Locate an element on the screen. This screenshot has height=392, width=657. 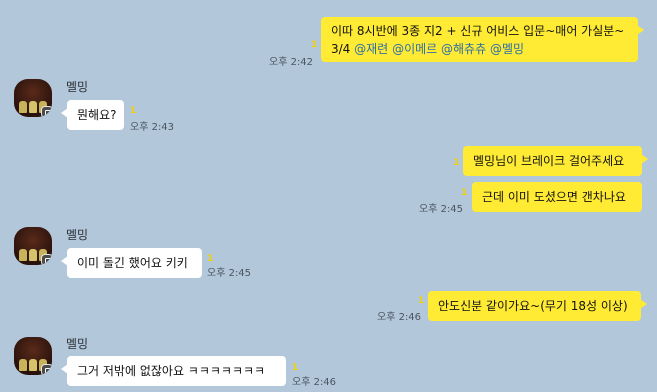
mention-link: @해츄츄 is located at coordinates (463, 49).